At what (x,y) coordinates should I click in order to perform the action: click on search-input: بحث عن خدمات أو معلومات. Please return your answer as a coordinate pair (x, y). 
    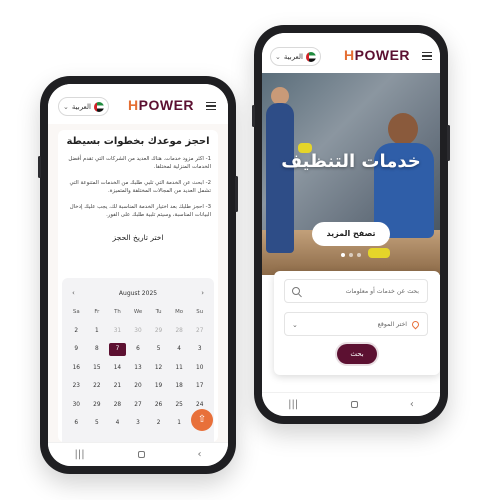
    Looking at the image, I should click on (356, 291).